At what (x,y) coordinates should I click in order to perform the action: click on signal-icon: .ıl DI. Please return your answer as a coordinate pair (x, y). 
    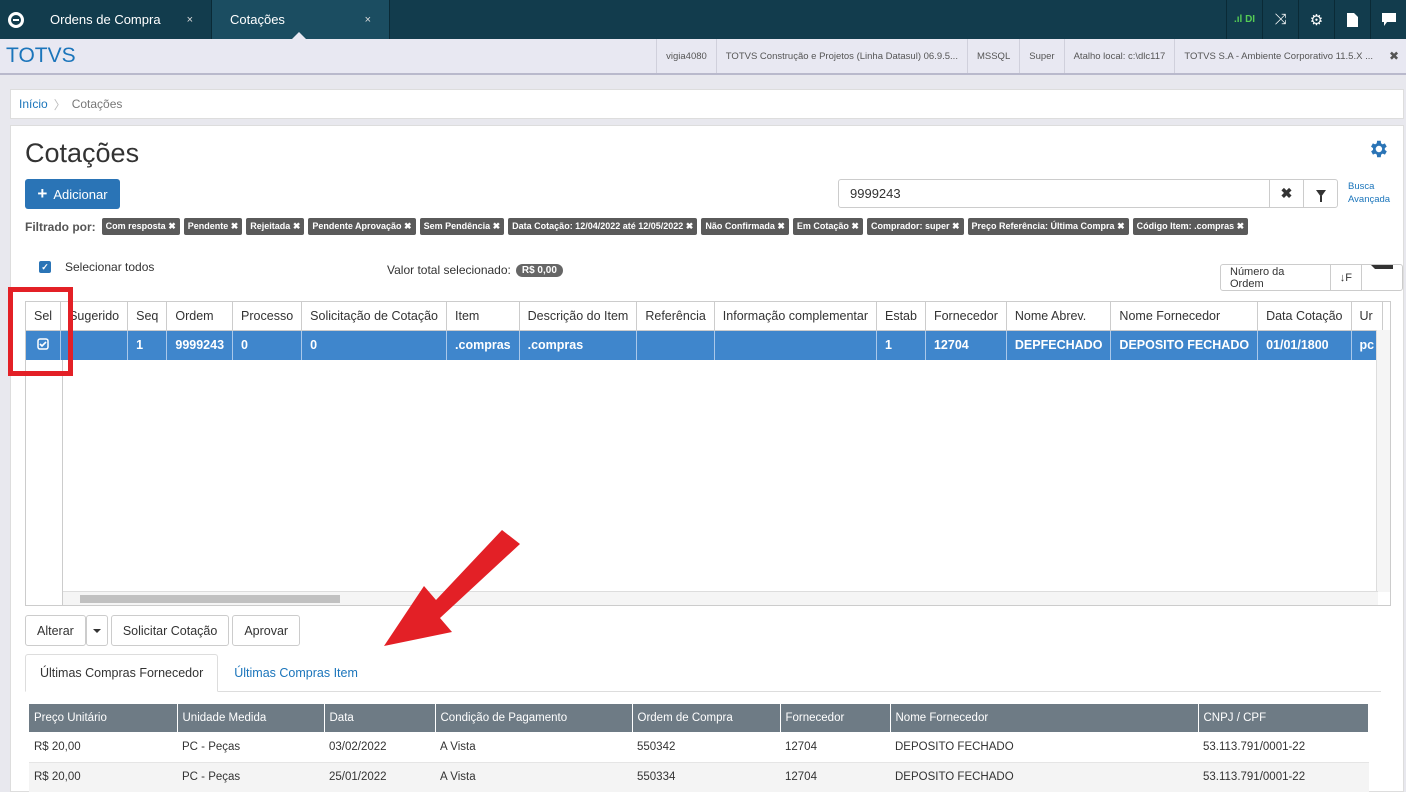
    Looking at the image, I should click on (1244, 19).